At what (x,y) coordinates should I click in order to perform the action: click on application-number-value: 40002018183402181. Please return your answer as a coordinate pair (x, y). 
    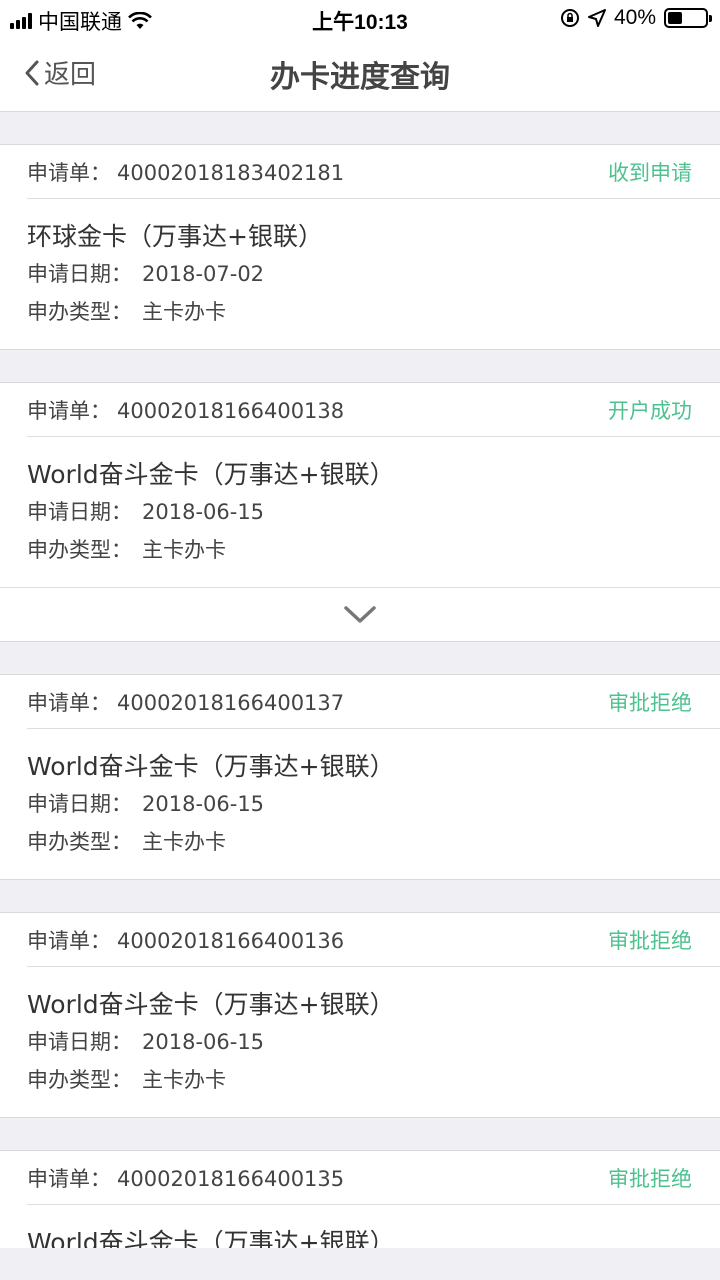
    Looking at the image, I should click on (231, 172).